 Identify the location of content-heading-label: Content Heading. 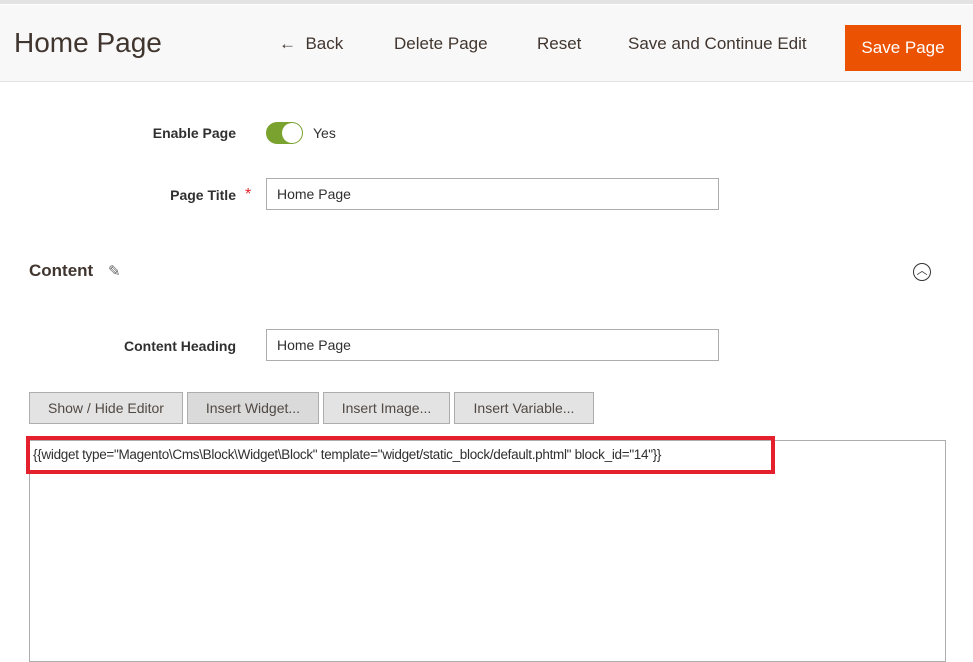
(180, 346).